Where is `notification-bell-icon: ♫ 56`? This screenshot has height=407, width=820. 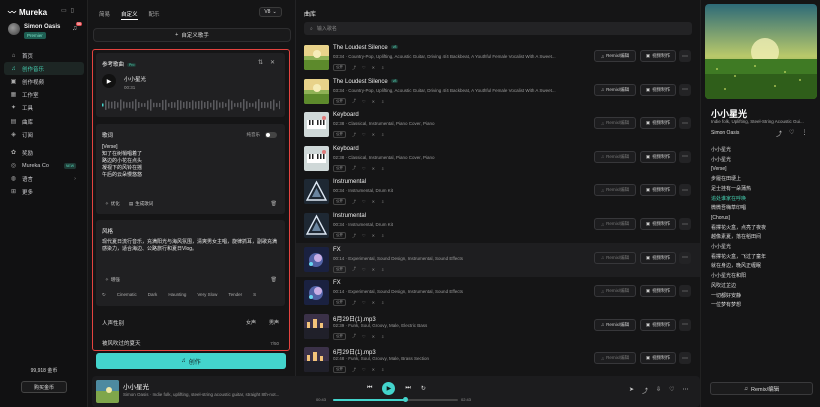
notification-bell-icon: ♫ 56 is located at coordinates (77, 27).